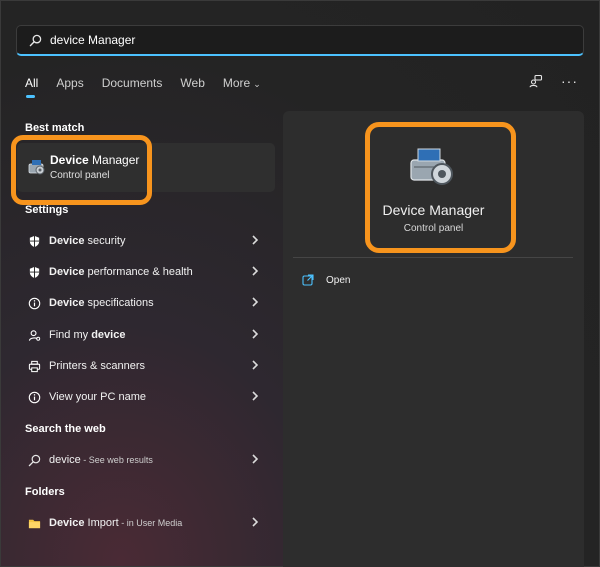 The height and width of the screenshot is (567, 600). I want to click on settings-item-find-my-device: Find my device, so click(144, 335).